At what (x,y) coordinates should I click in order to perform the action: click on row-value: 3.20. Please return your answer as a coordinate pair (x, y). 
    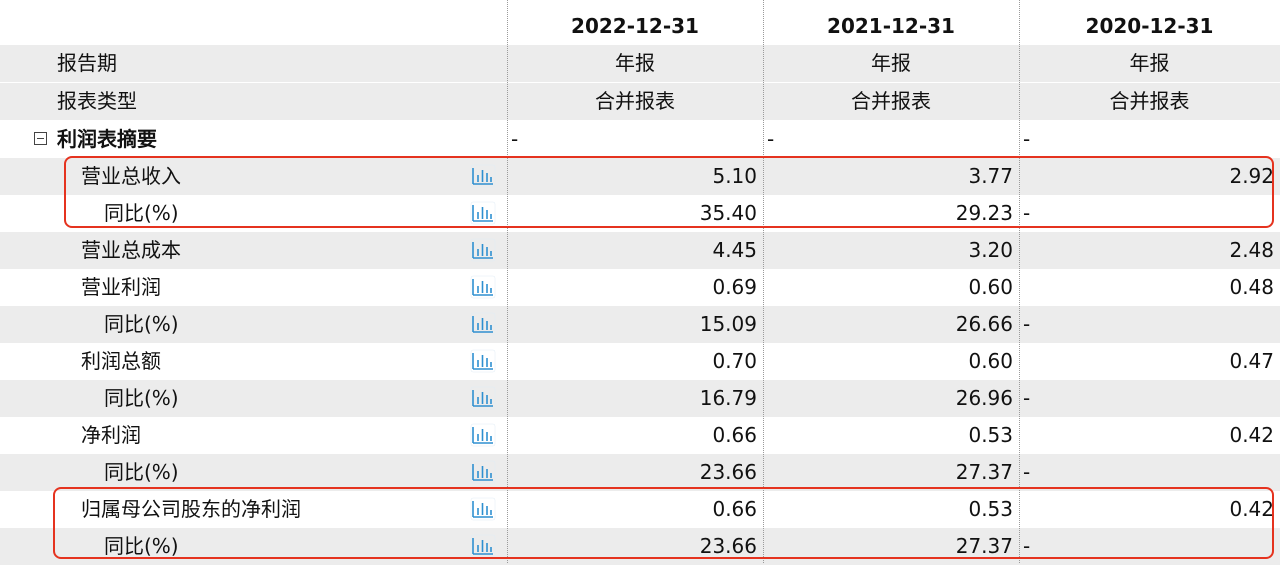
    Looking at the image, I should click on (990, 250).